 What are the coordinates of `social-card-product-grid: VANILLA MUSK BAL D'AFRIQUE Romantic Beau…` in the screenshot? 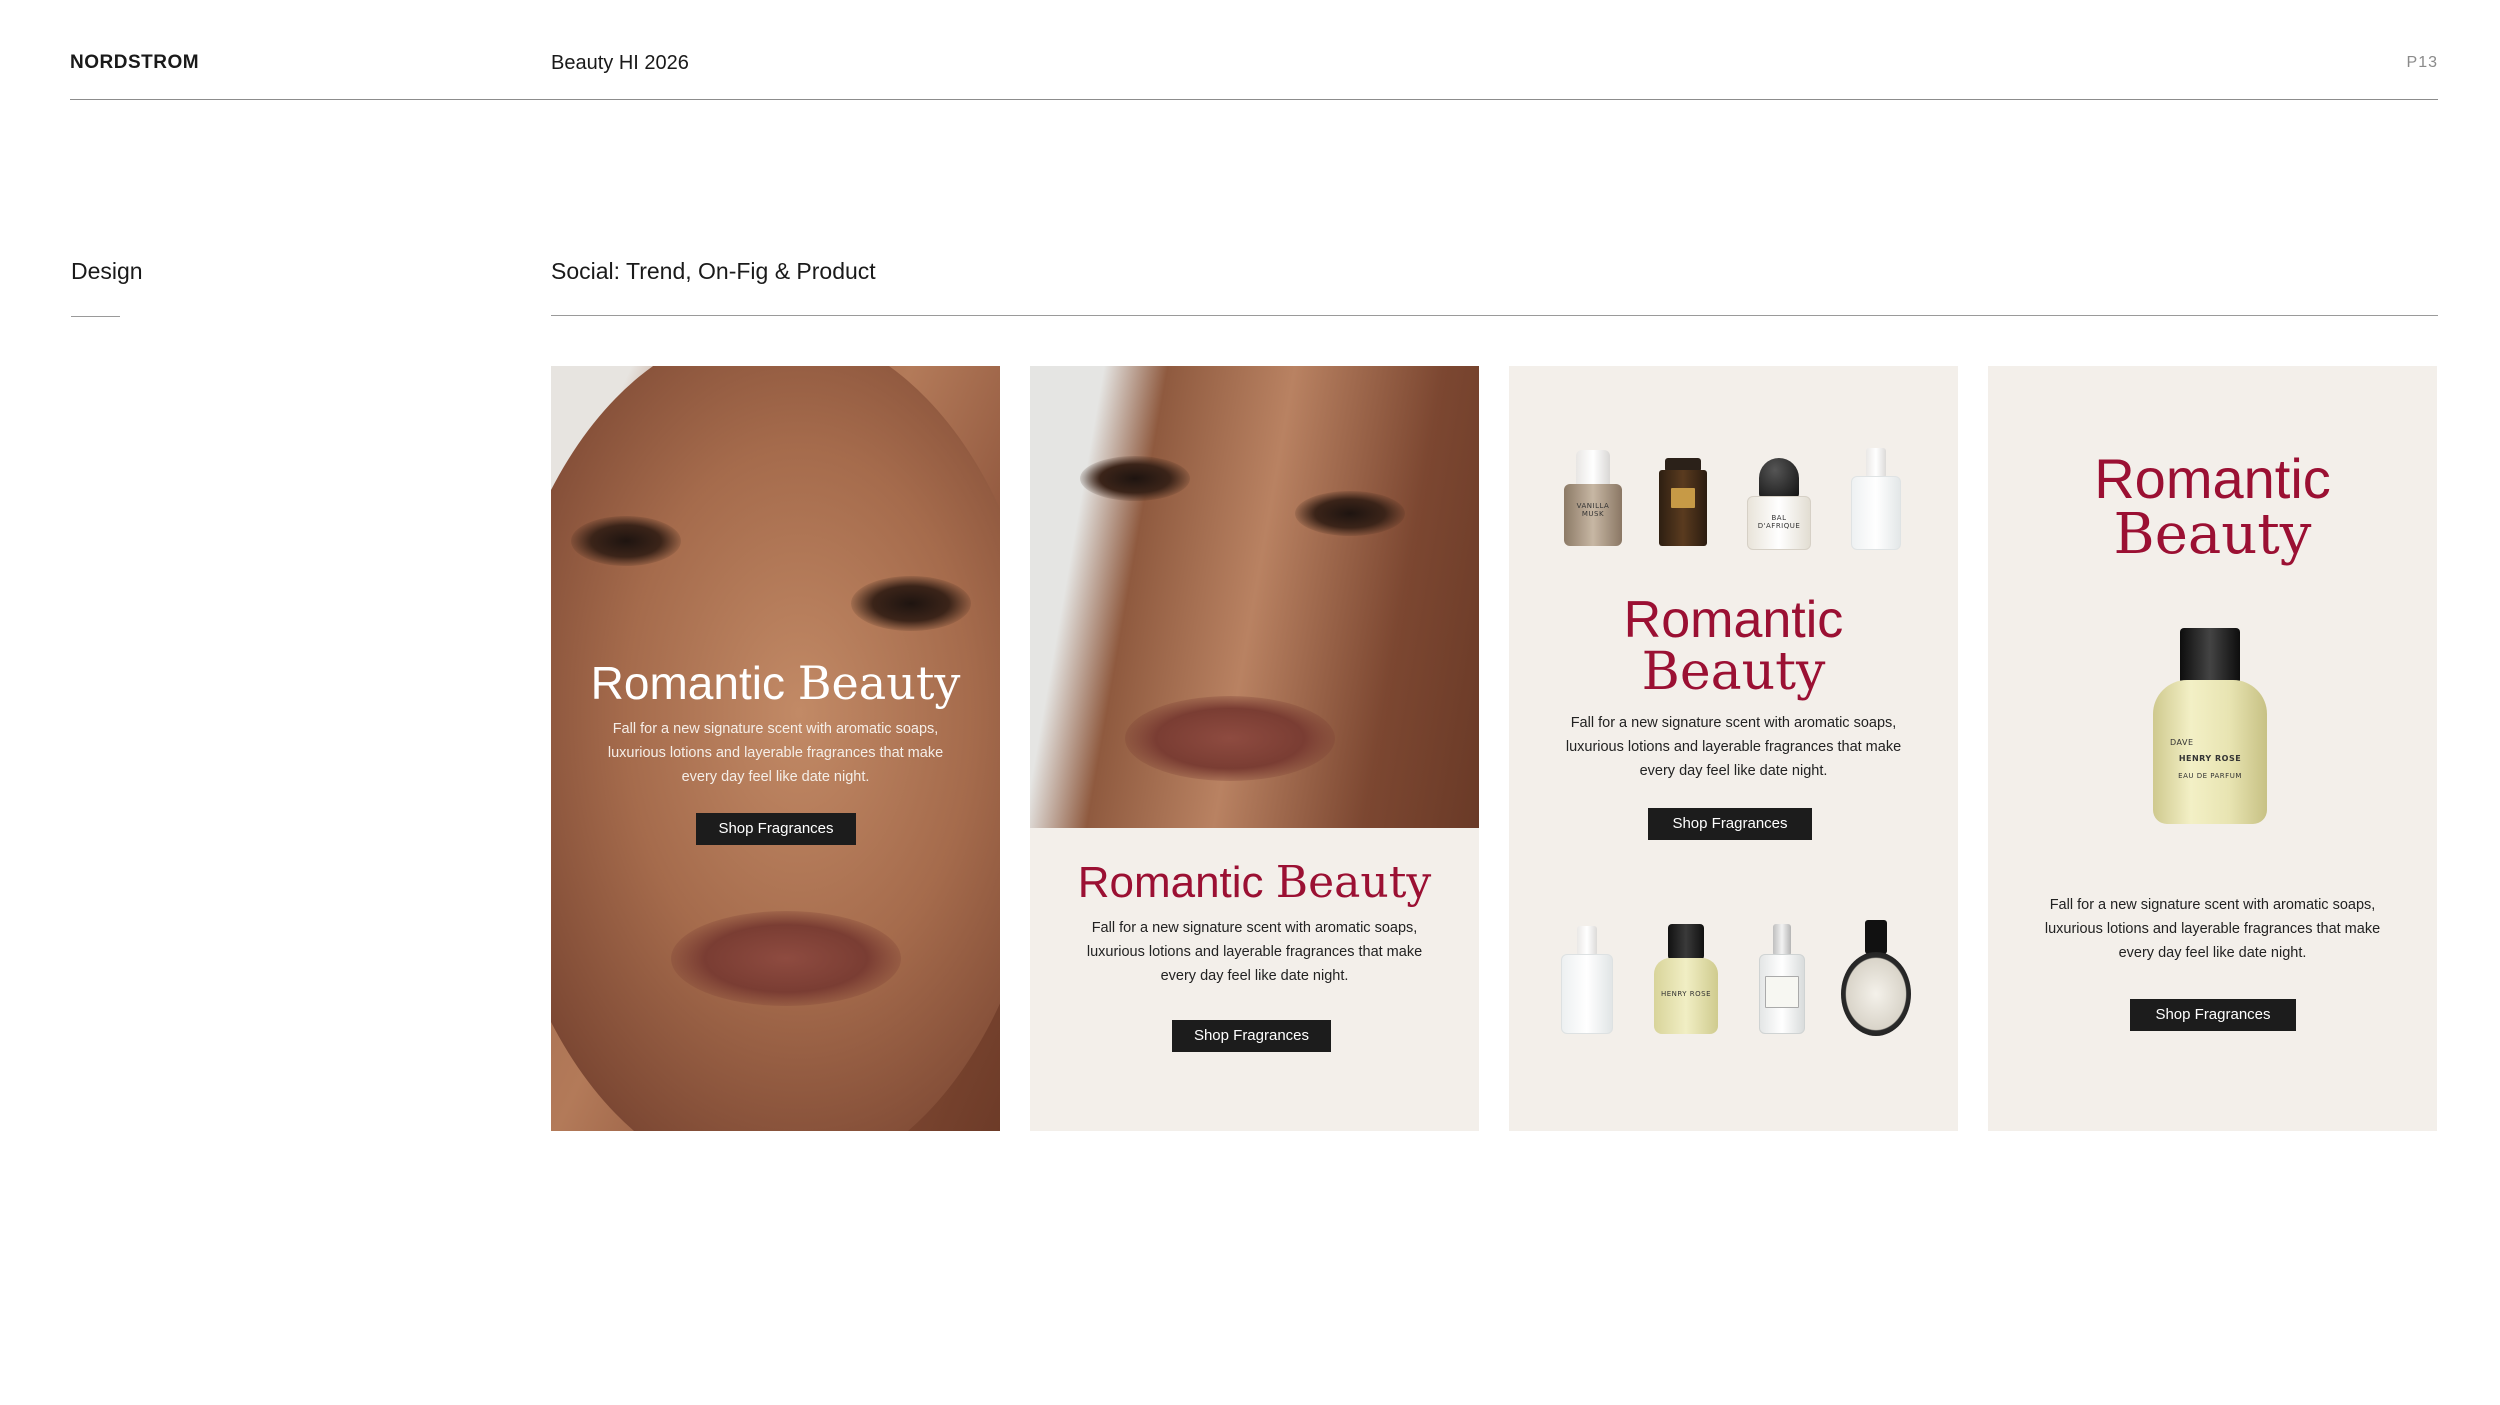 It's located at (1733, 748).